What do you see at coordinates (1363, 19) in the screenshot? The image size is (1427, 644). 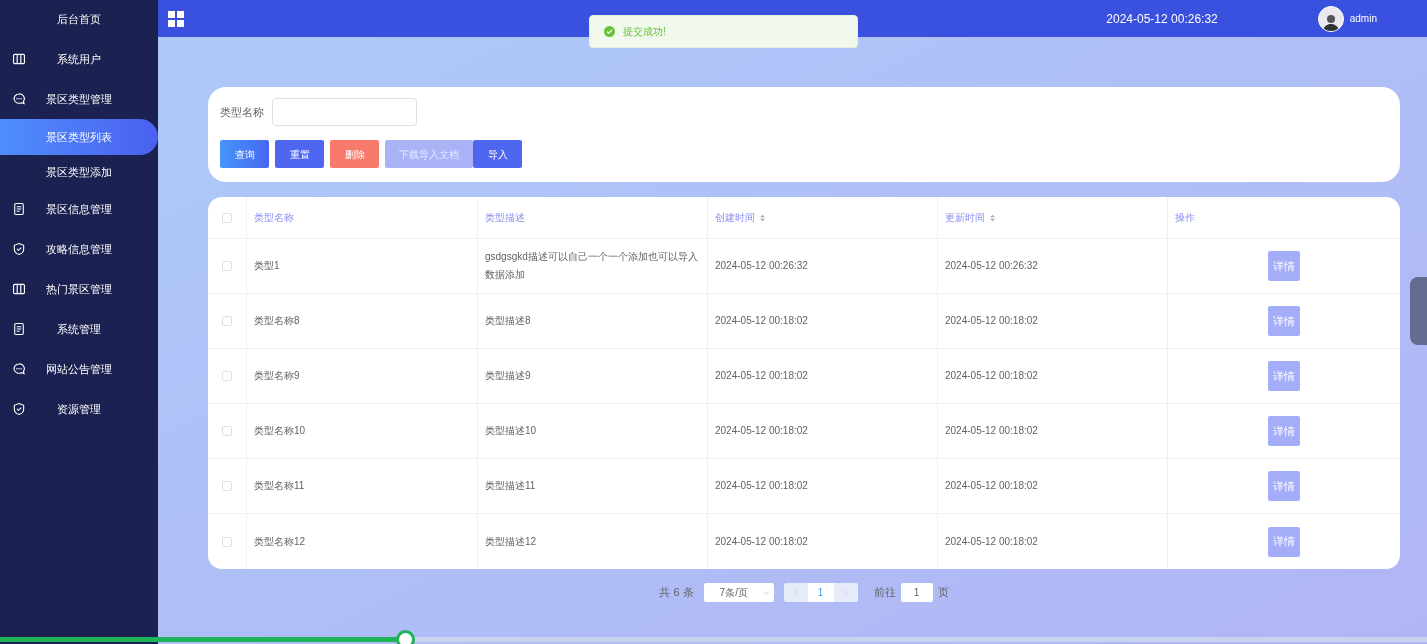 I see `user-name: admin` at bounding box center [1363, 19].